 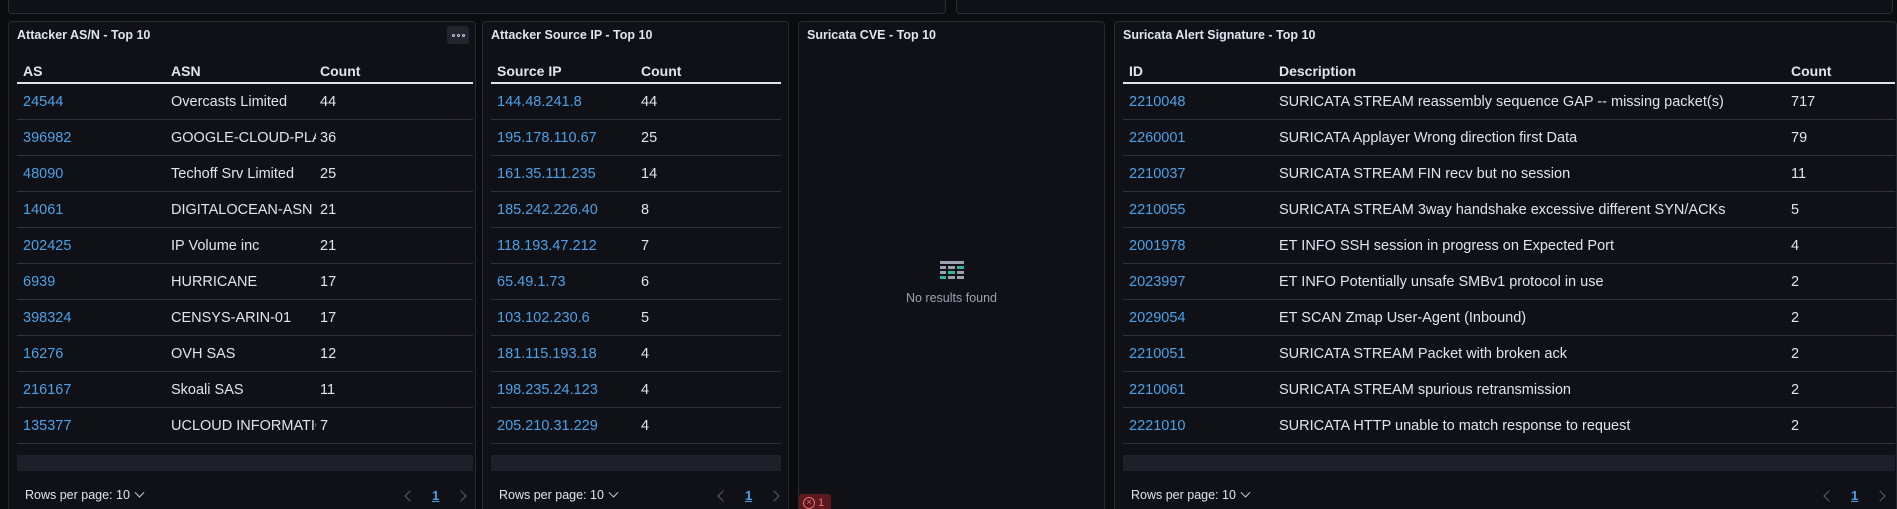 I want to click on column-header-id: ID, so click(x=1136, y=71).